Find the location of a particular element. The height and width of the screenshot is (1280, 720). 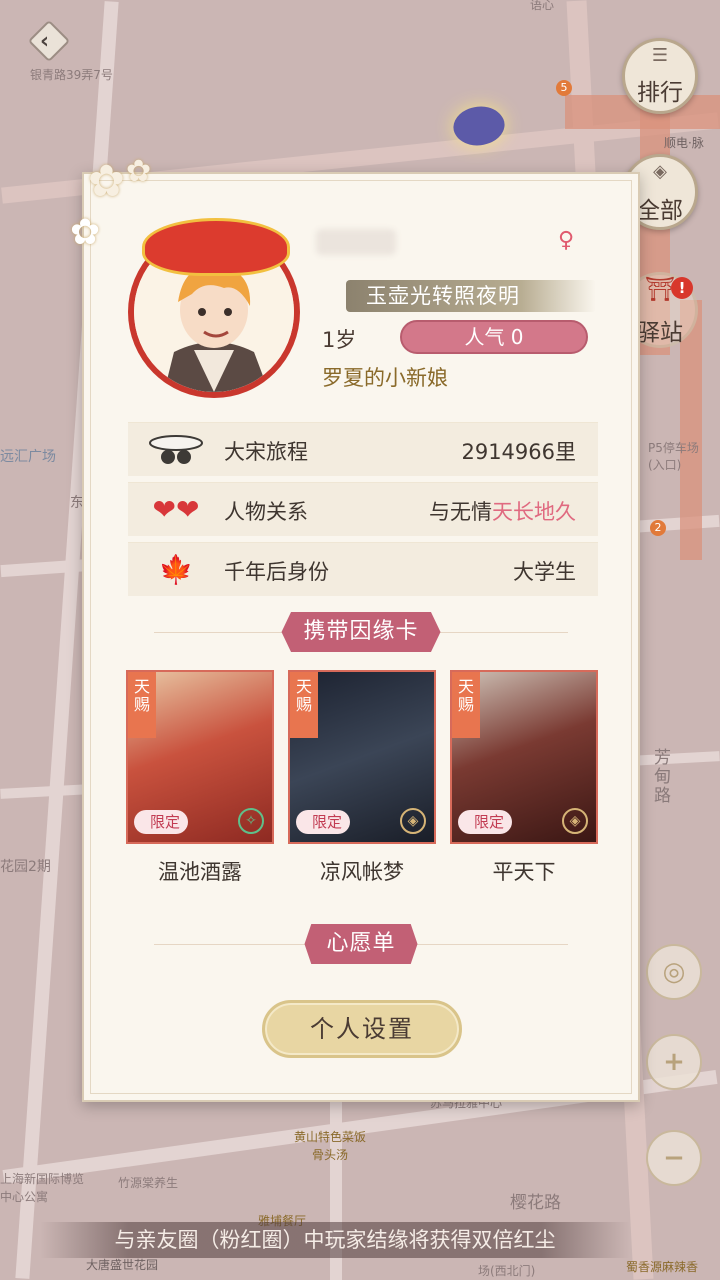

age-text: 1岁 is located at coordinates (339, 340).